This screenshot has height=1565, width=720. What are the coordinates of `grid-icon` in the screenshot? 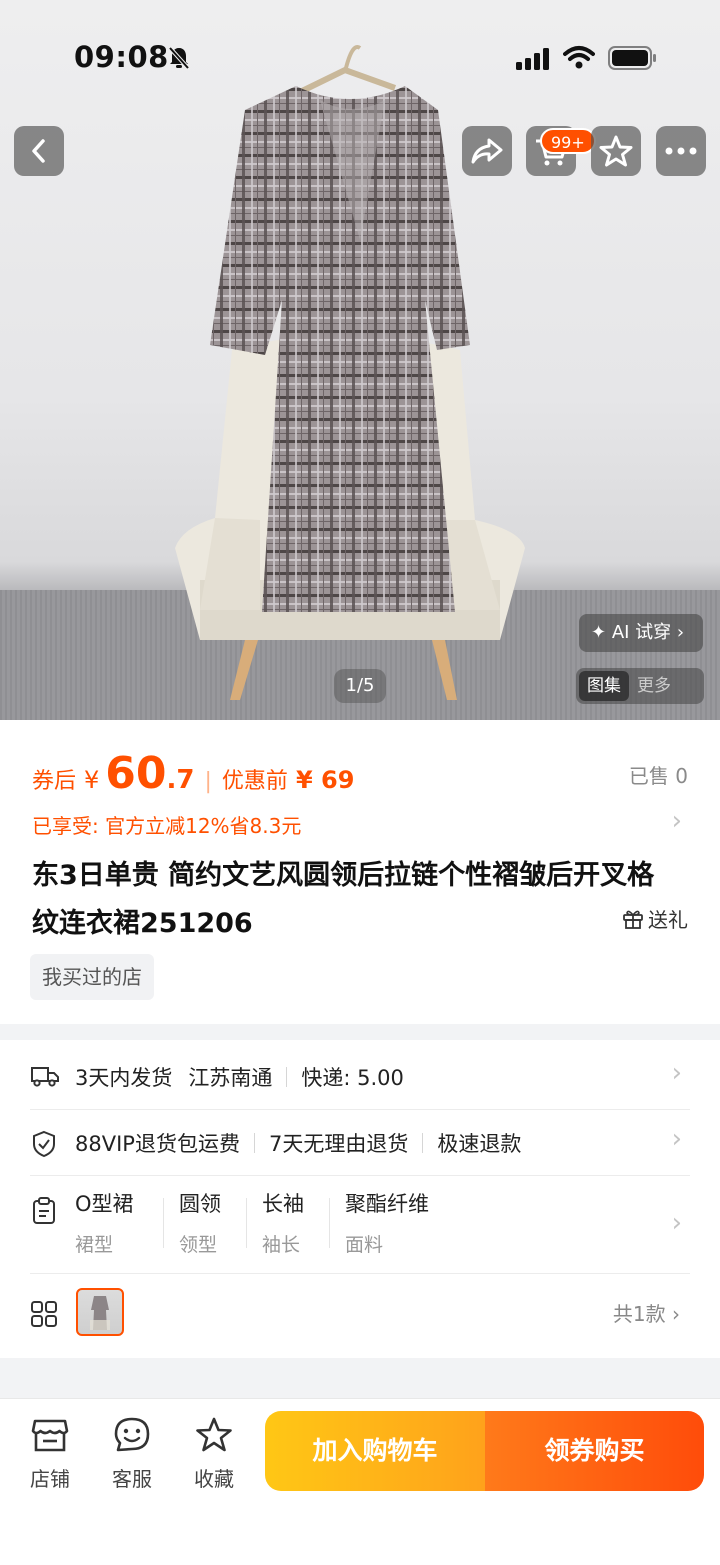 It's located at (44, 1314).